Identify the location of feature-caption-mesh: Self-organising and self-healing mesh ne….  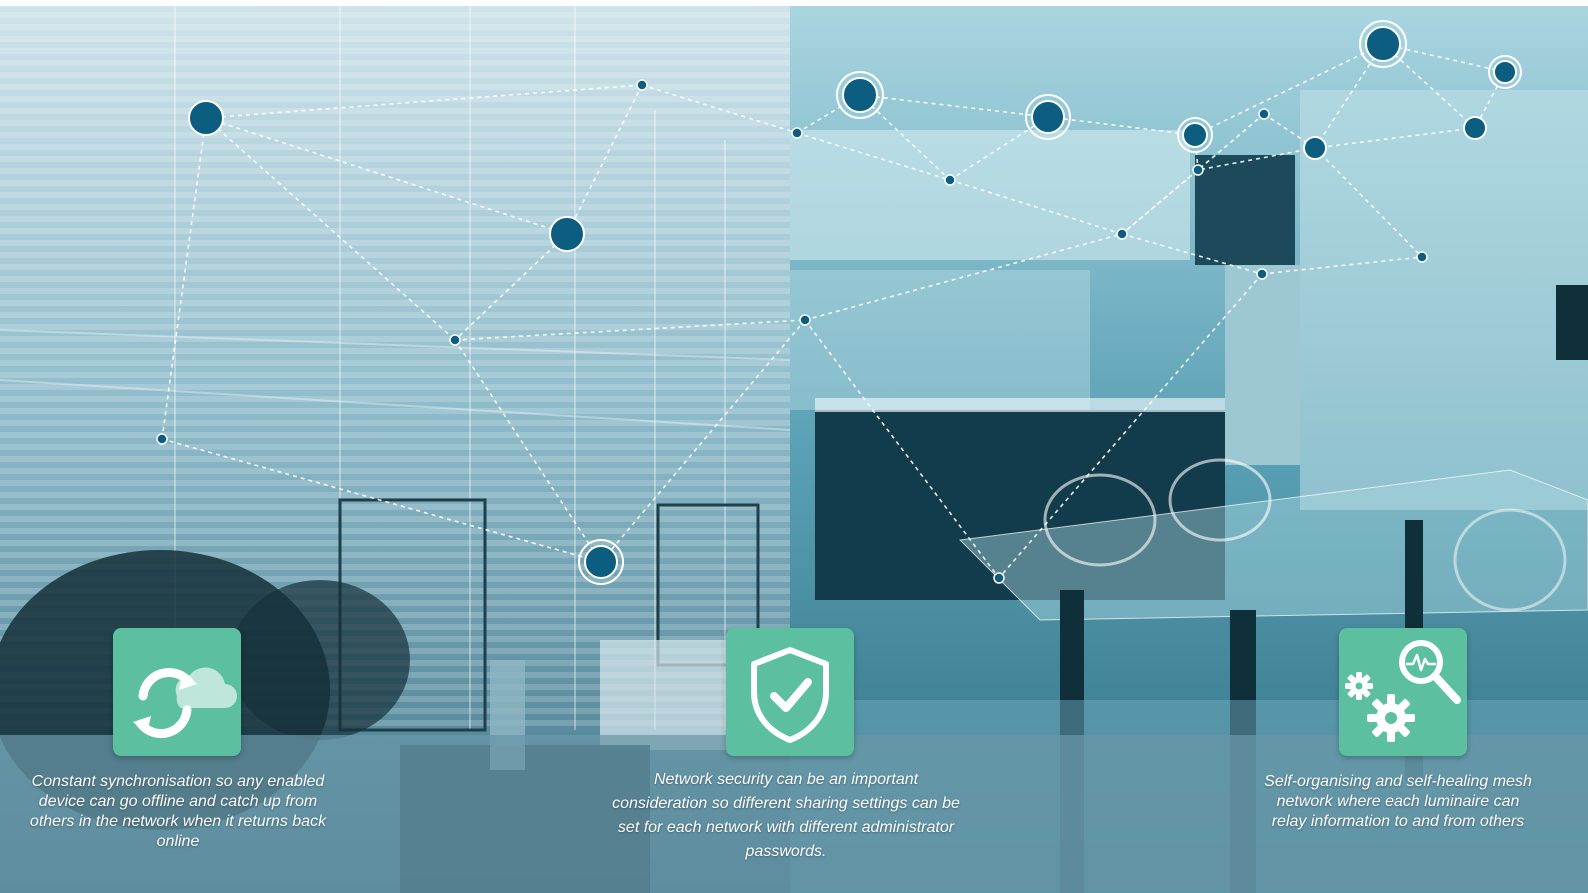
(1398, 801).